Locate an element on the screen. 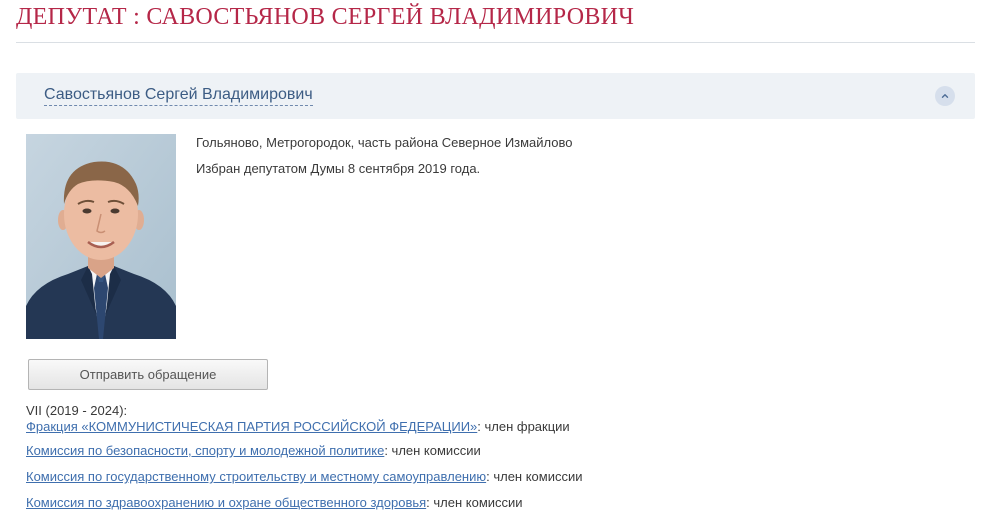  title-divider is located at coordinates (495, 42).